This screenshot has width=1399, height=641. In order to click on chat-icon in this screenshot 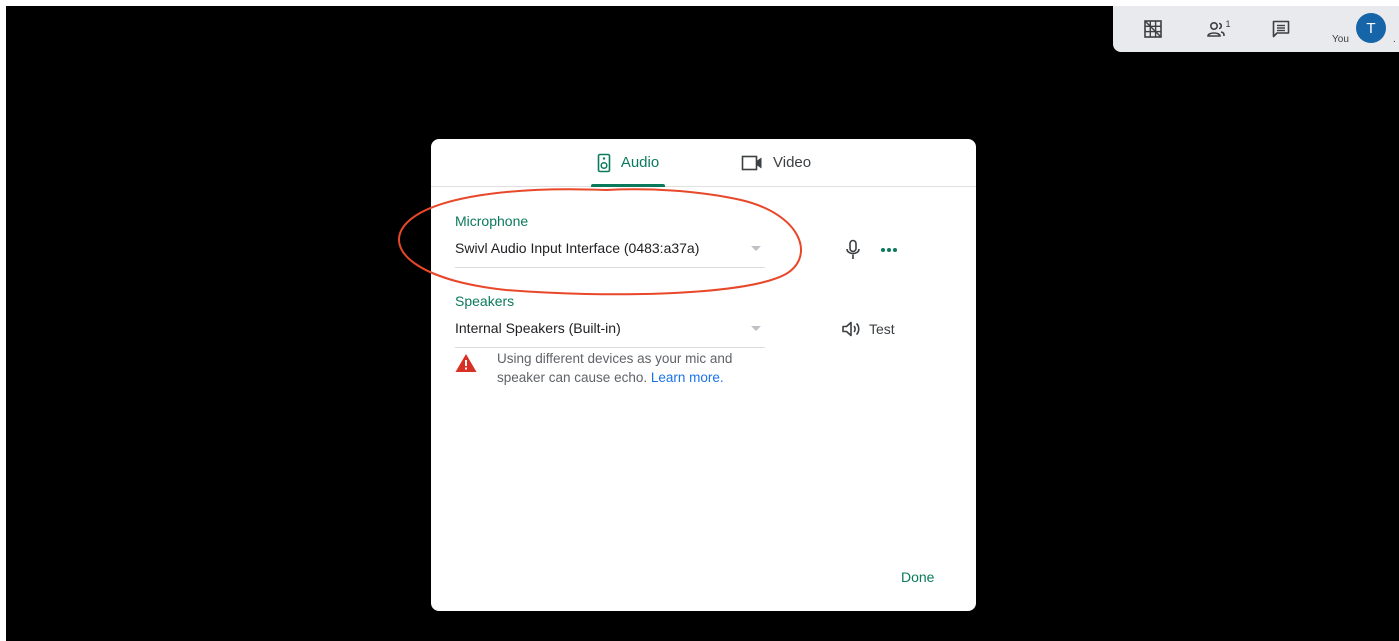, I will do `click(1281, 29)`.